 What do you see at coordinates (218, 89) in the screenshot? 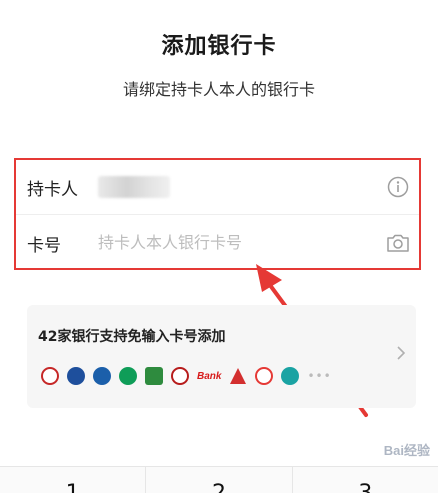
I see `page-subtitle: 请绑定持卡人本人的银行卡` at bounding box center [218, 89].